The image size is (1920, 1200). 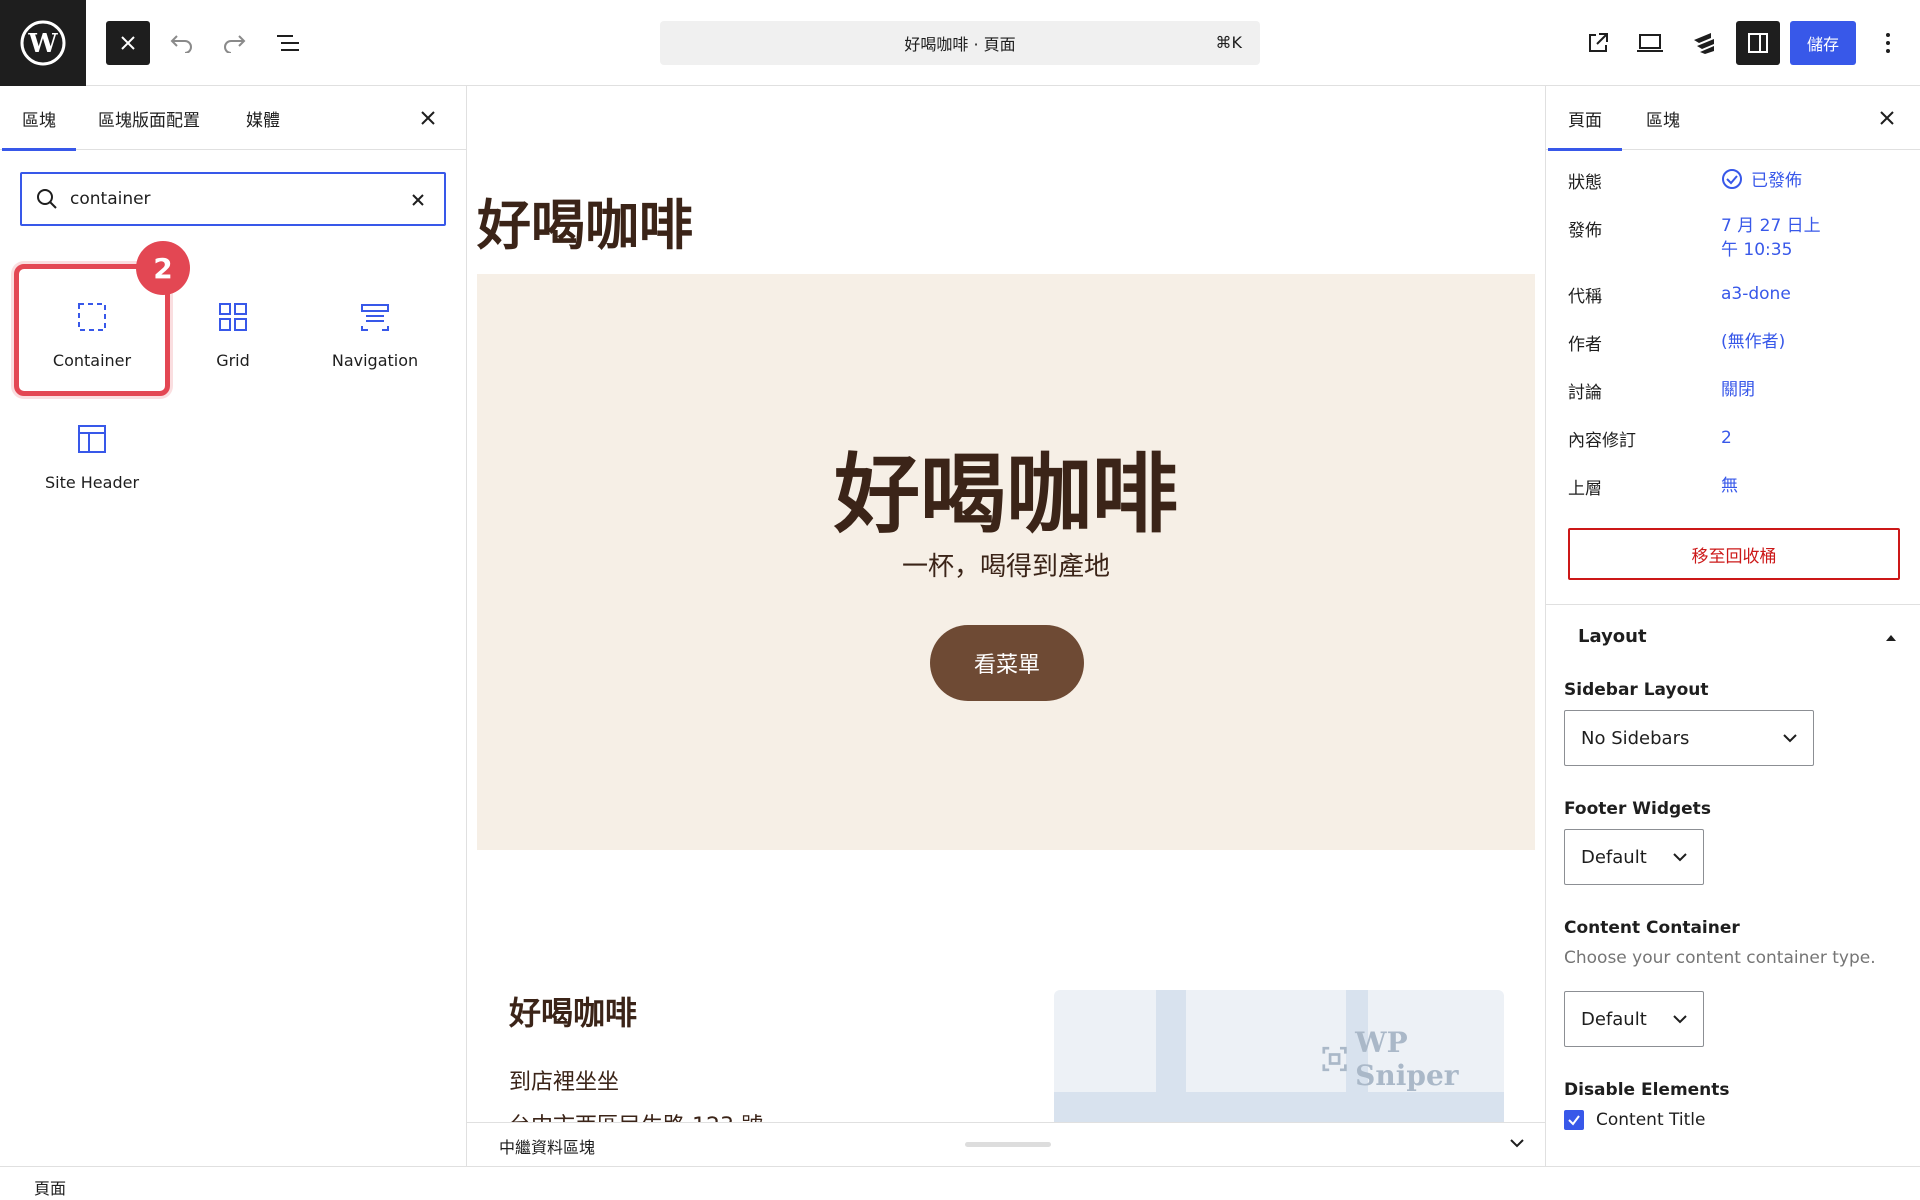 I want to click on options-menu-button, so click(x=1888, y=43).